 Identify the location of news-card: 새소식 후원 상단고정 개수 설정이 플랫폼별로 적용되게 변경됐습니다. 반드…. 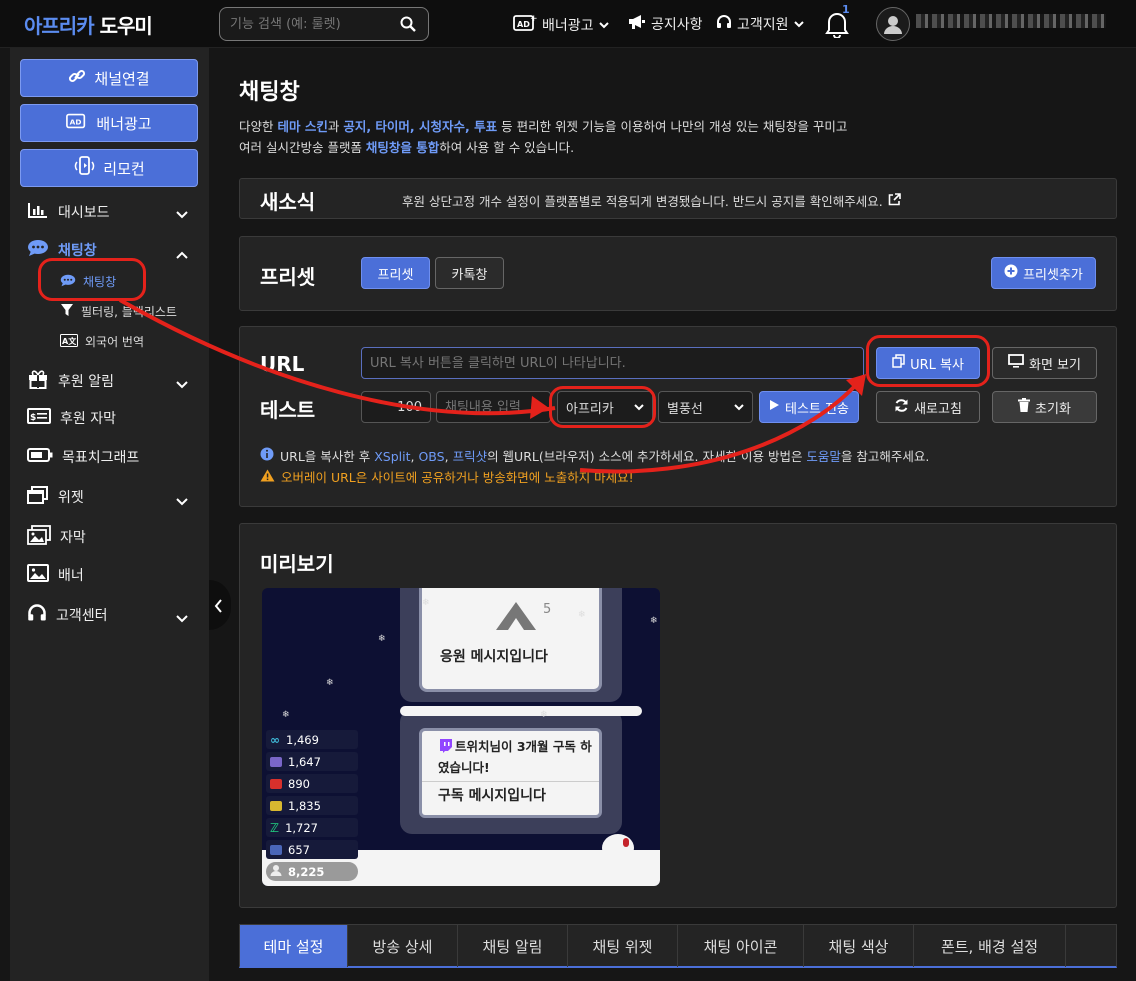
(678, 198).